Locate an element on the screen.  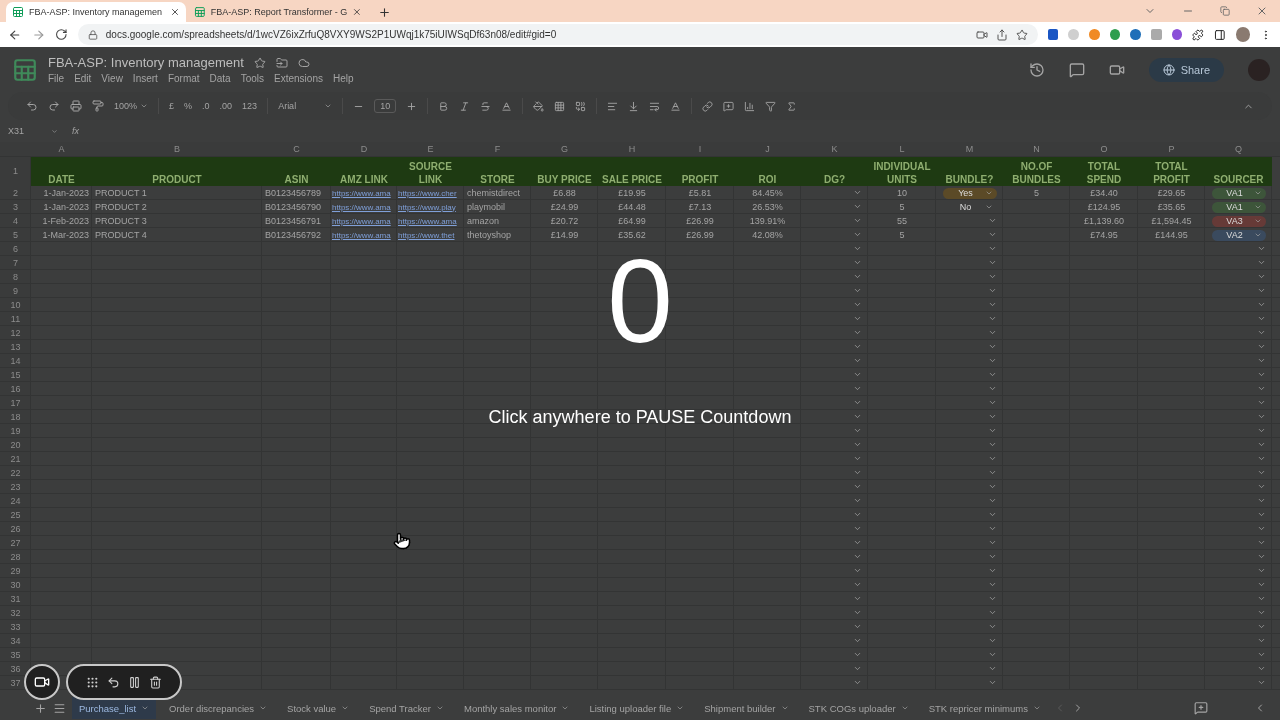
link: https://www.play is located at coordinates (427, 207).